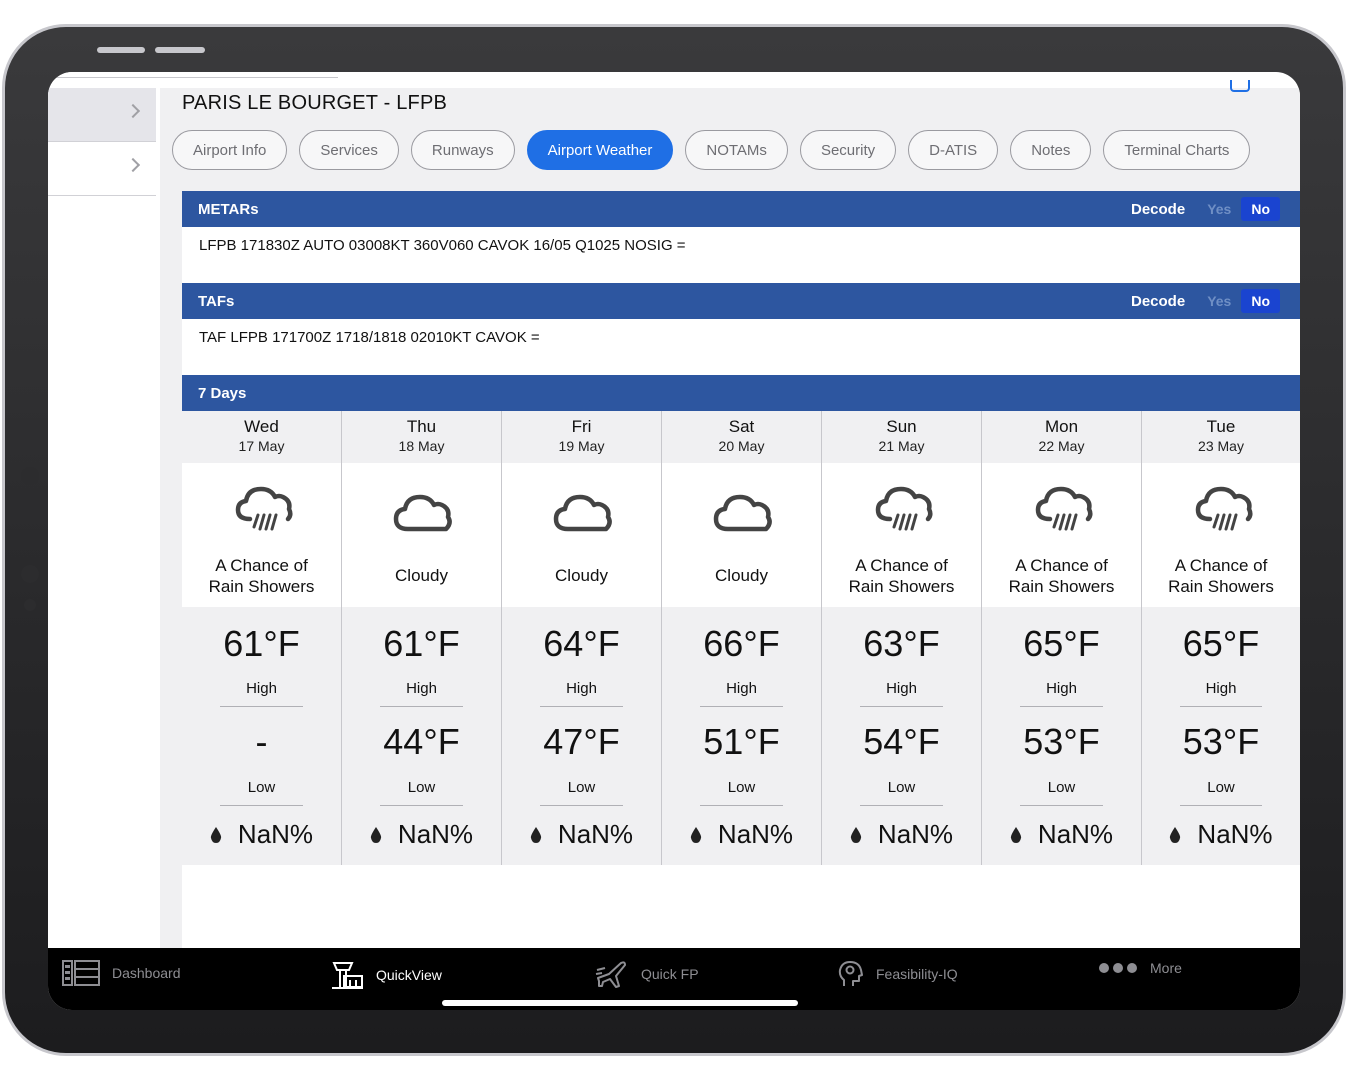  Describe the element at coordinates (1061, 426) in the screenshot. I see `day-name: Mon` at that location.